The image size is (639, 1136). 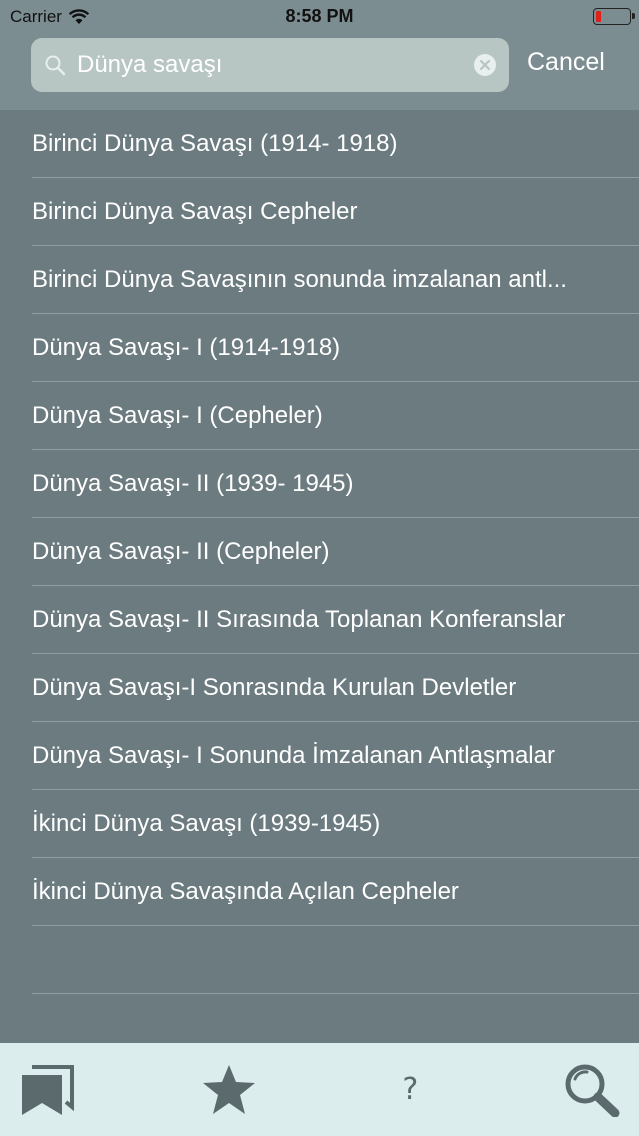 I want to click on list-item: Dünya Savaşı- II (Cepheler), so click(x=319, y=552).